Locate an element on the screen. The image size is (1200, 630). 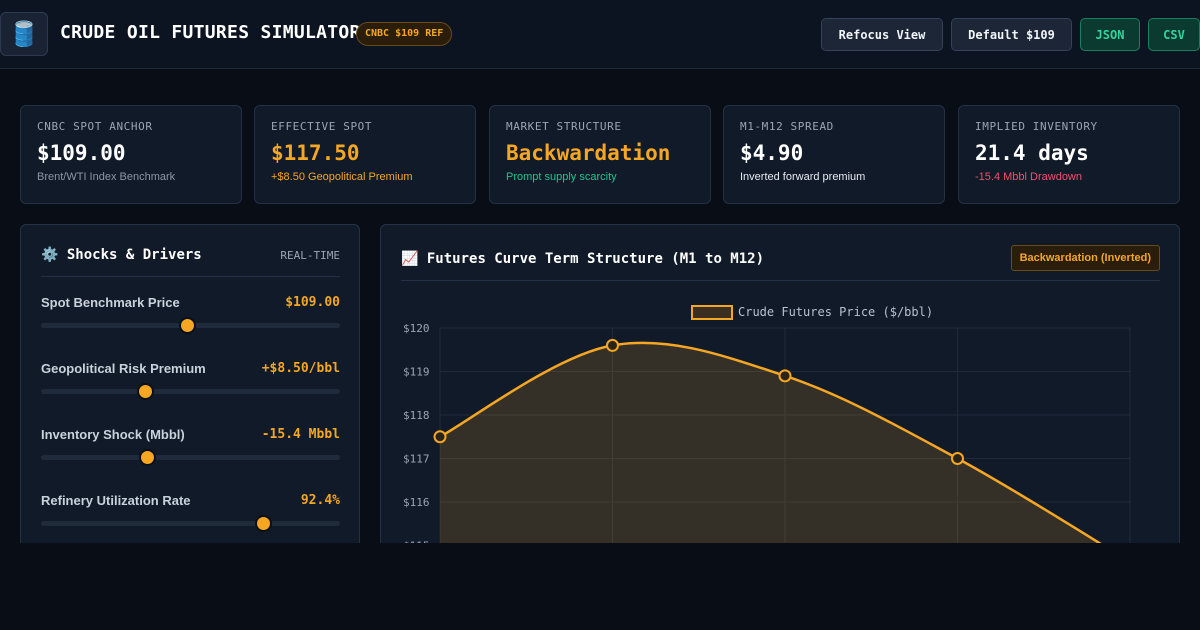
drivers-header: ⚙️ Shocks & Drivers REAL-TIME is located at coordinates (190, 262).